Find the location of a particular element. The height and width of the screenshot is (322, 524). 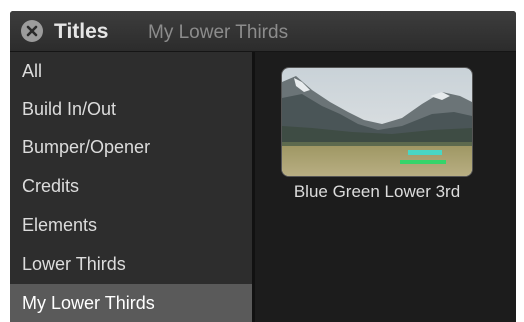

browser-subtitle: My Lower Thirds is located at coordinates (218, 32).